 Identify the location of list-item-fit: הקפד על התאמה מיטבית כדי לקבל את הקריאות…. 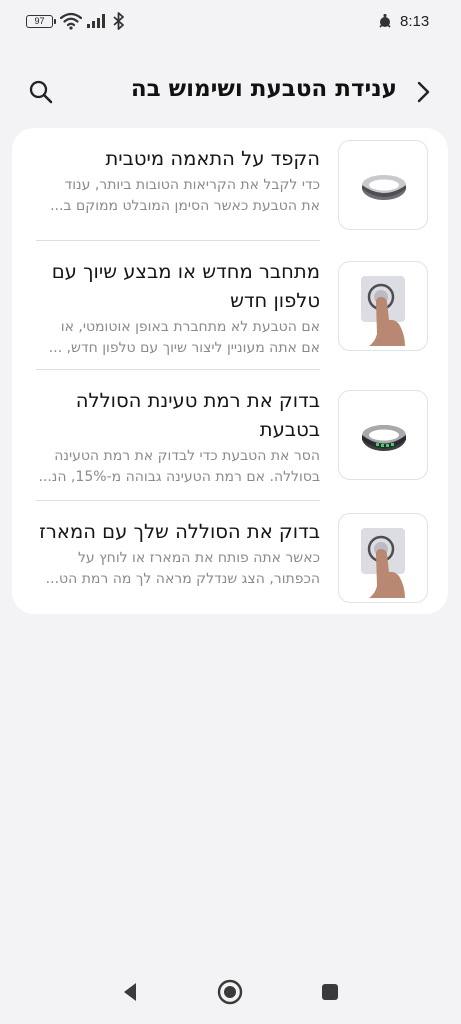
(230, 184).